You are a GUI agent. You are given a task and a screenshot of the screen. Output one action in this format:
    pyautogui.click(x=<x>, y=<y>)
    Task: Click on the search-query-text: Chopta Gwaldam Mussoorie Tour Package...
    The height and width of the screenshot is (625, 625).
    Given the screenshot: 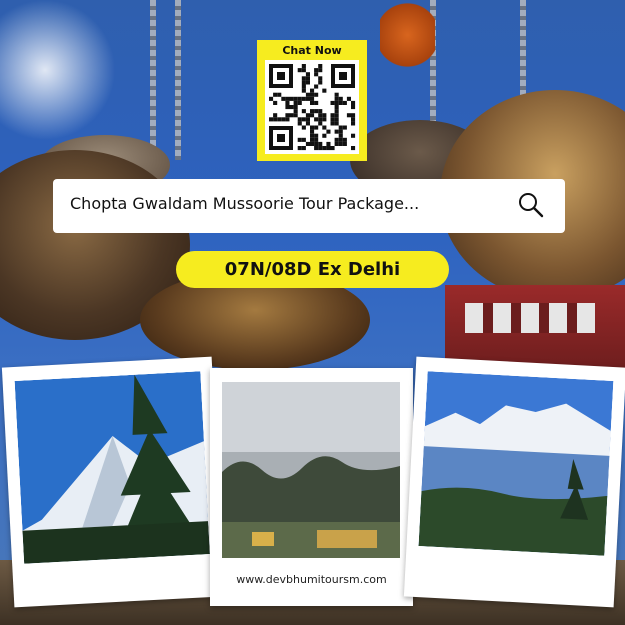 What is the action you would take?
    pyautogui.click(x=245, y=203)
    